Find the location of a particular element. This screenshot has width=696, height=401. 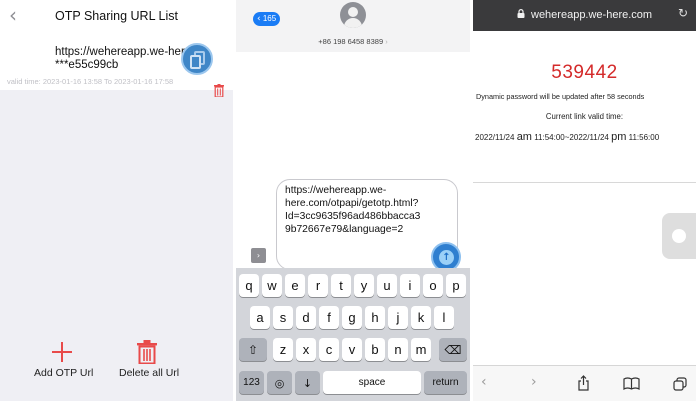

microphone-key: ↓ is located at coordinates (307, 382).